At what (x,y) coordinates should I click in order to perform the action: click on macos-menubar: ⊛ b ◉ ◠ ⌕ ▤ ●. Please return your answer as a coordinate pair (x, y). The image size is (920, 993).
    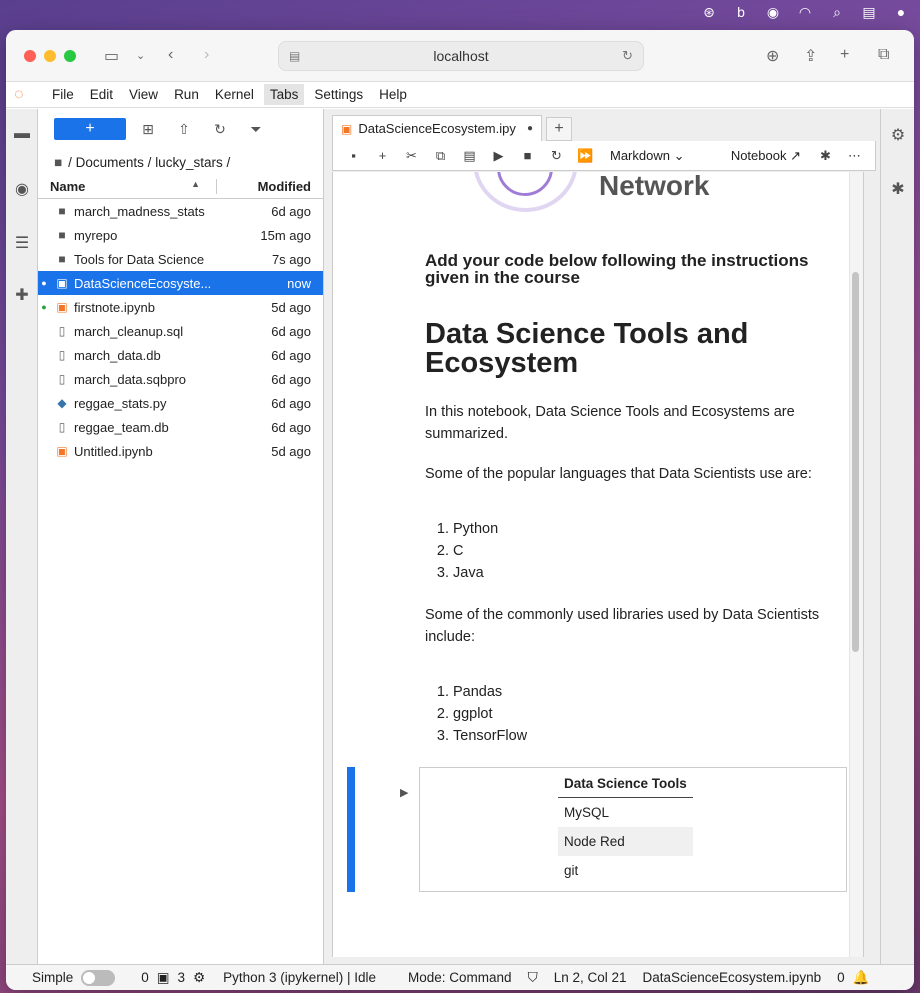
    Looking at the image, I should click on (460, 12).